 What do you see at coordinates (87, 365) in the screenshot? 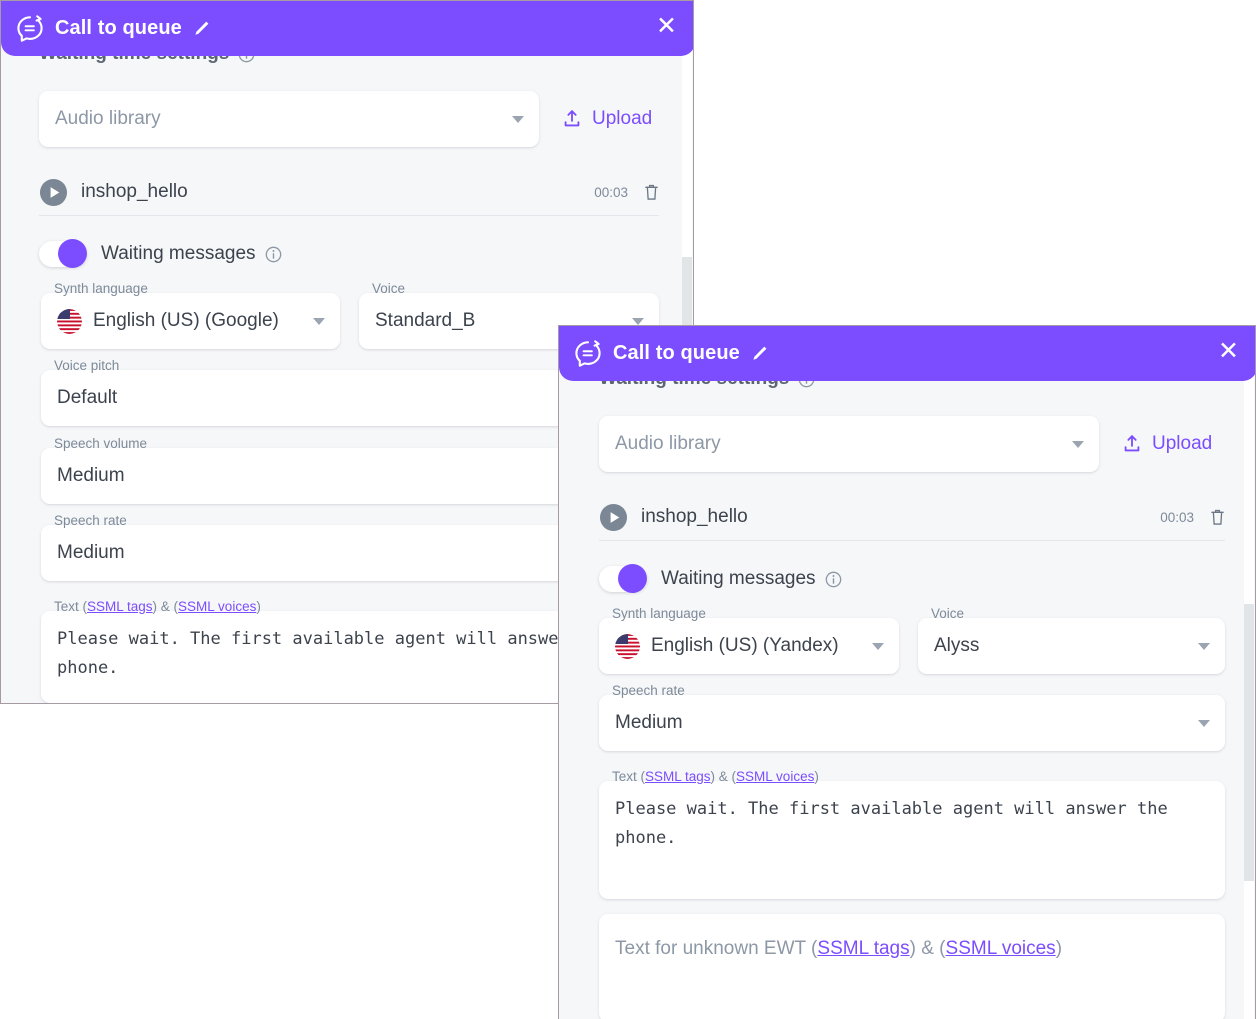
I see `field-label: Voice pitch` at bounding box center [87, 365].